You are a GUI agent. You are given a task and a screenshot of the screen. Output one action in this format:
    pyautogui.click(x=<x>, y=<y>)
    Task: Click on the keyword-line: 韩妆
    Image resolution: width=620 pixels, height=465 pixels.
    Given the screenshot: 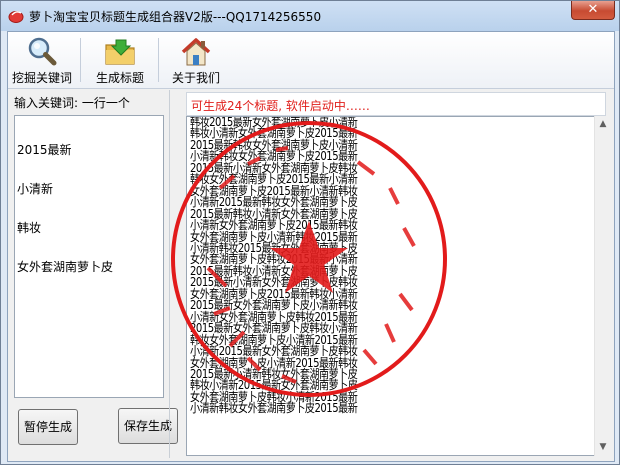 What is the action you would take?
    pyautogui.click(x=29, y=228)
    